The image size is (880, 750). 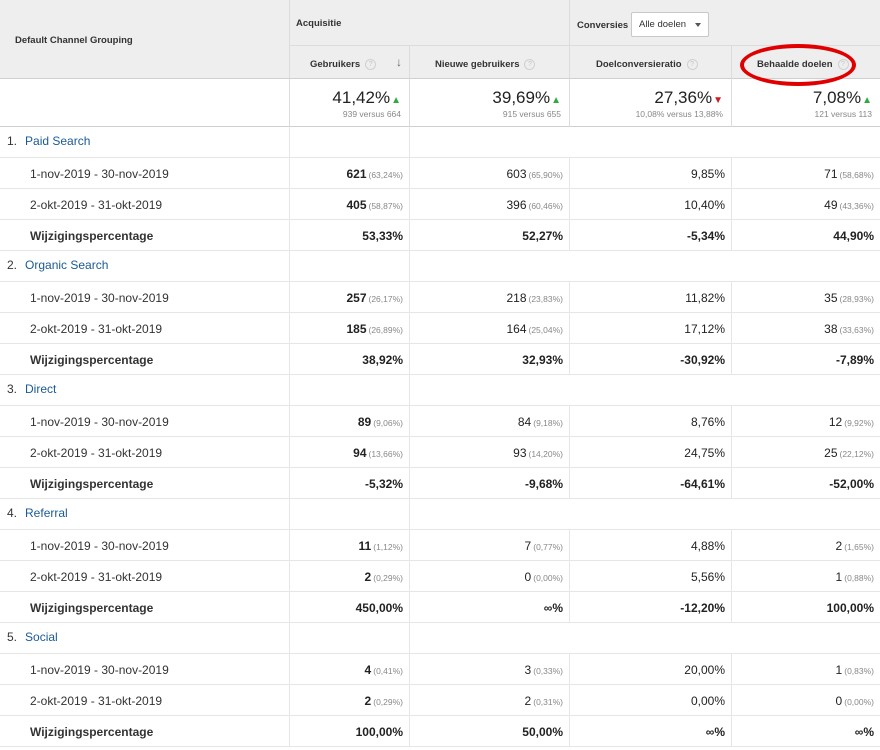 I want to click on change-cell: 53,33%, so click(x=350, y=235).